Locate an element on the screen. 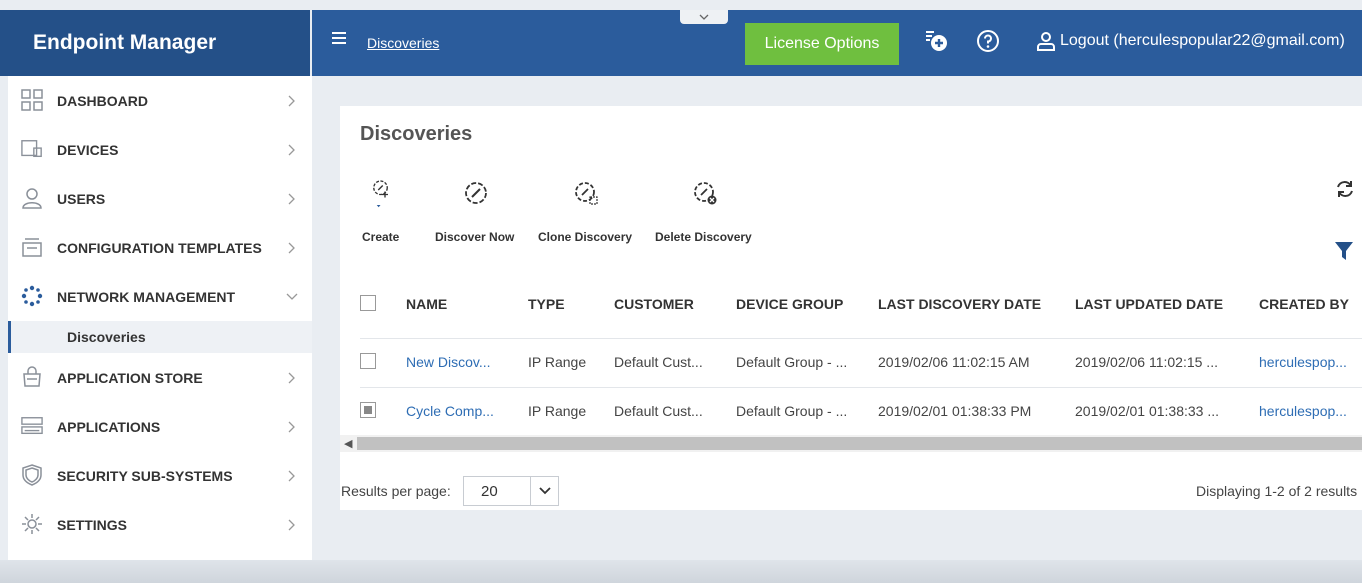 This screenshot has height=583, width=1362. gear-icon is located at coordinates (32, 524).